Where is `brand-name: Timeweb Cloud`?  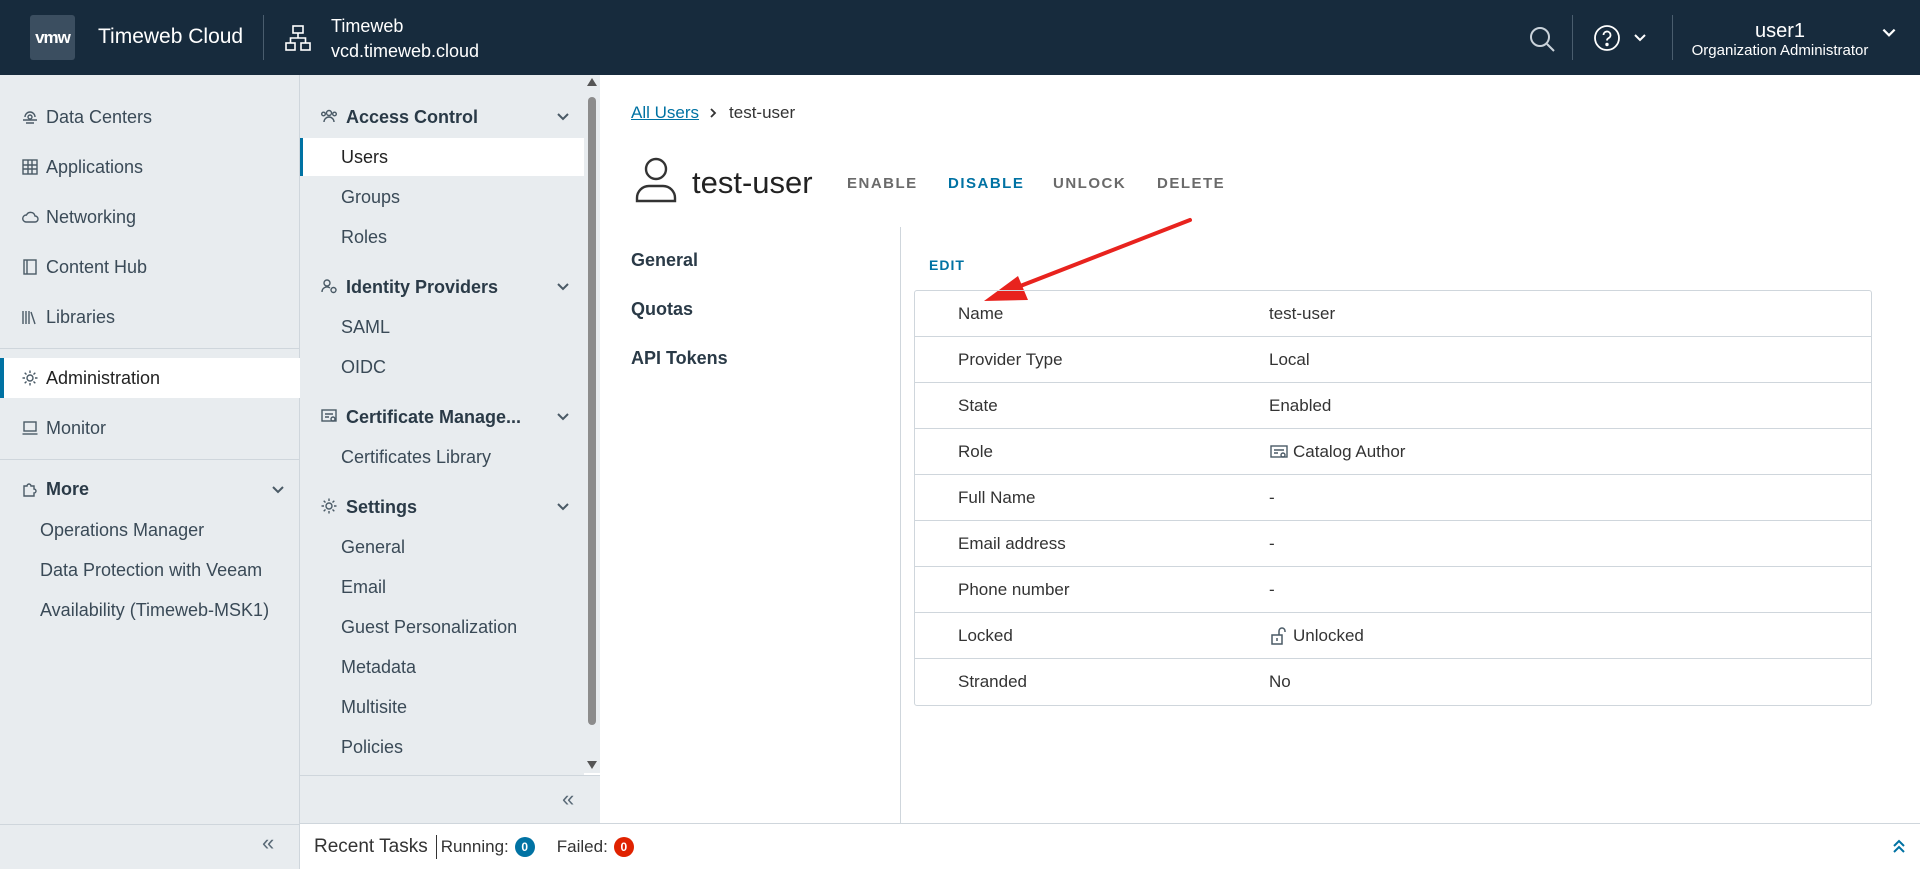 brand-name: Timeweb Cloud is located at coordinates (170, 37).